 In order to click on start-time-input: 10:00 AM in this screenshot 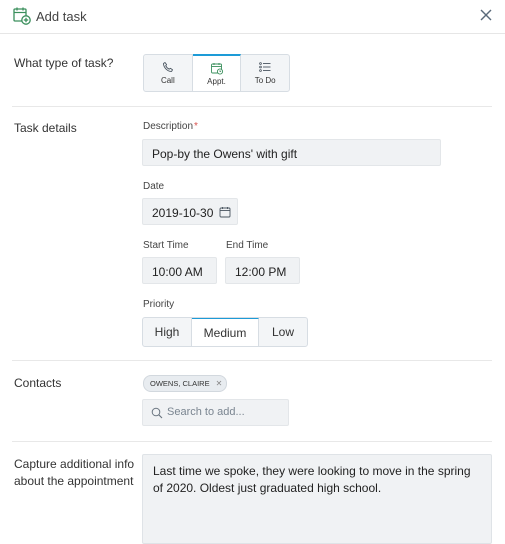, I will do `click(179, 270)`.